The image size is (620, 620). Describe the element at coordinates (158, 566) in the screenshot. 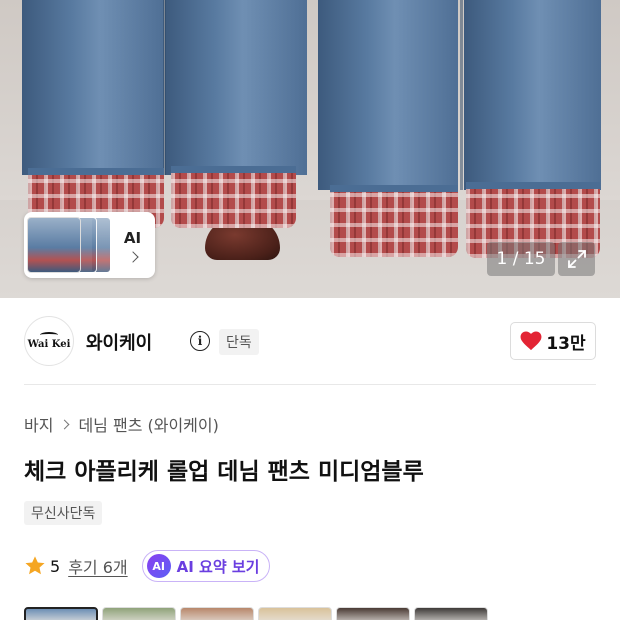

I see `ai-badge-icon: AI` at that location.